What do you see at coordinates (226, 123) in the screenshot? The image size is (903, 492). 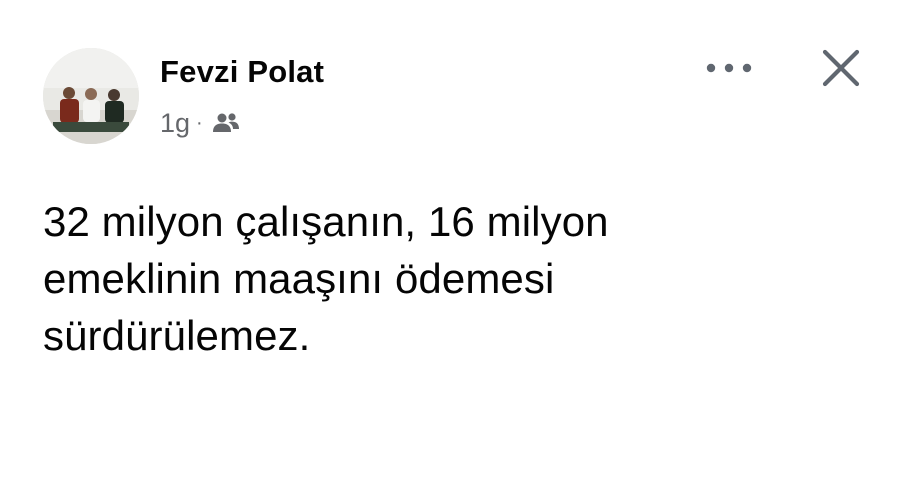 I see `friends-icon` at bounding box center [226, 123].